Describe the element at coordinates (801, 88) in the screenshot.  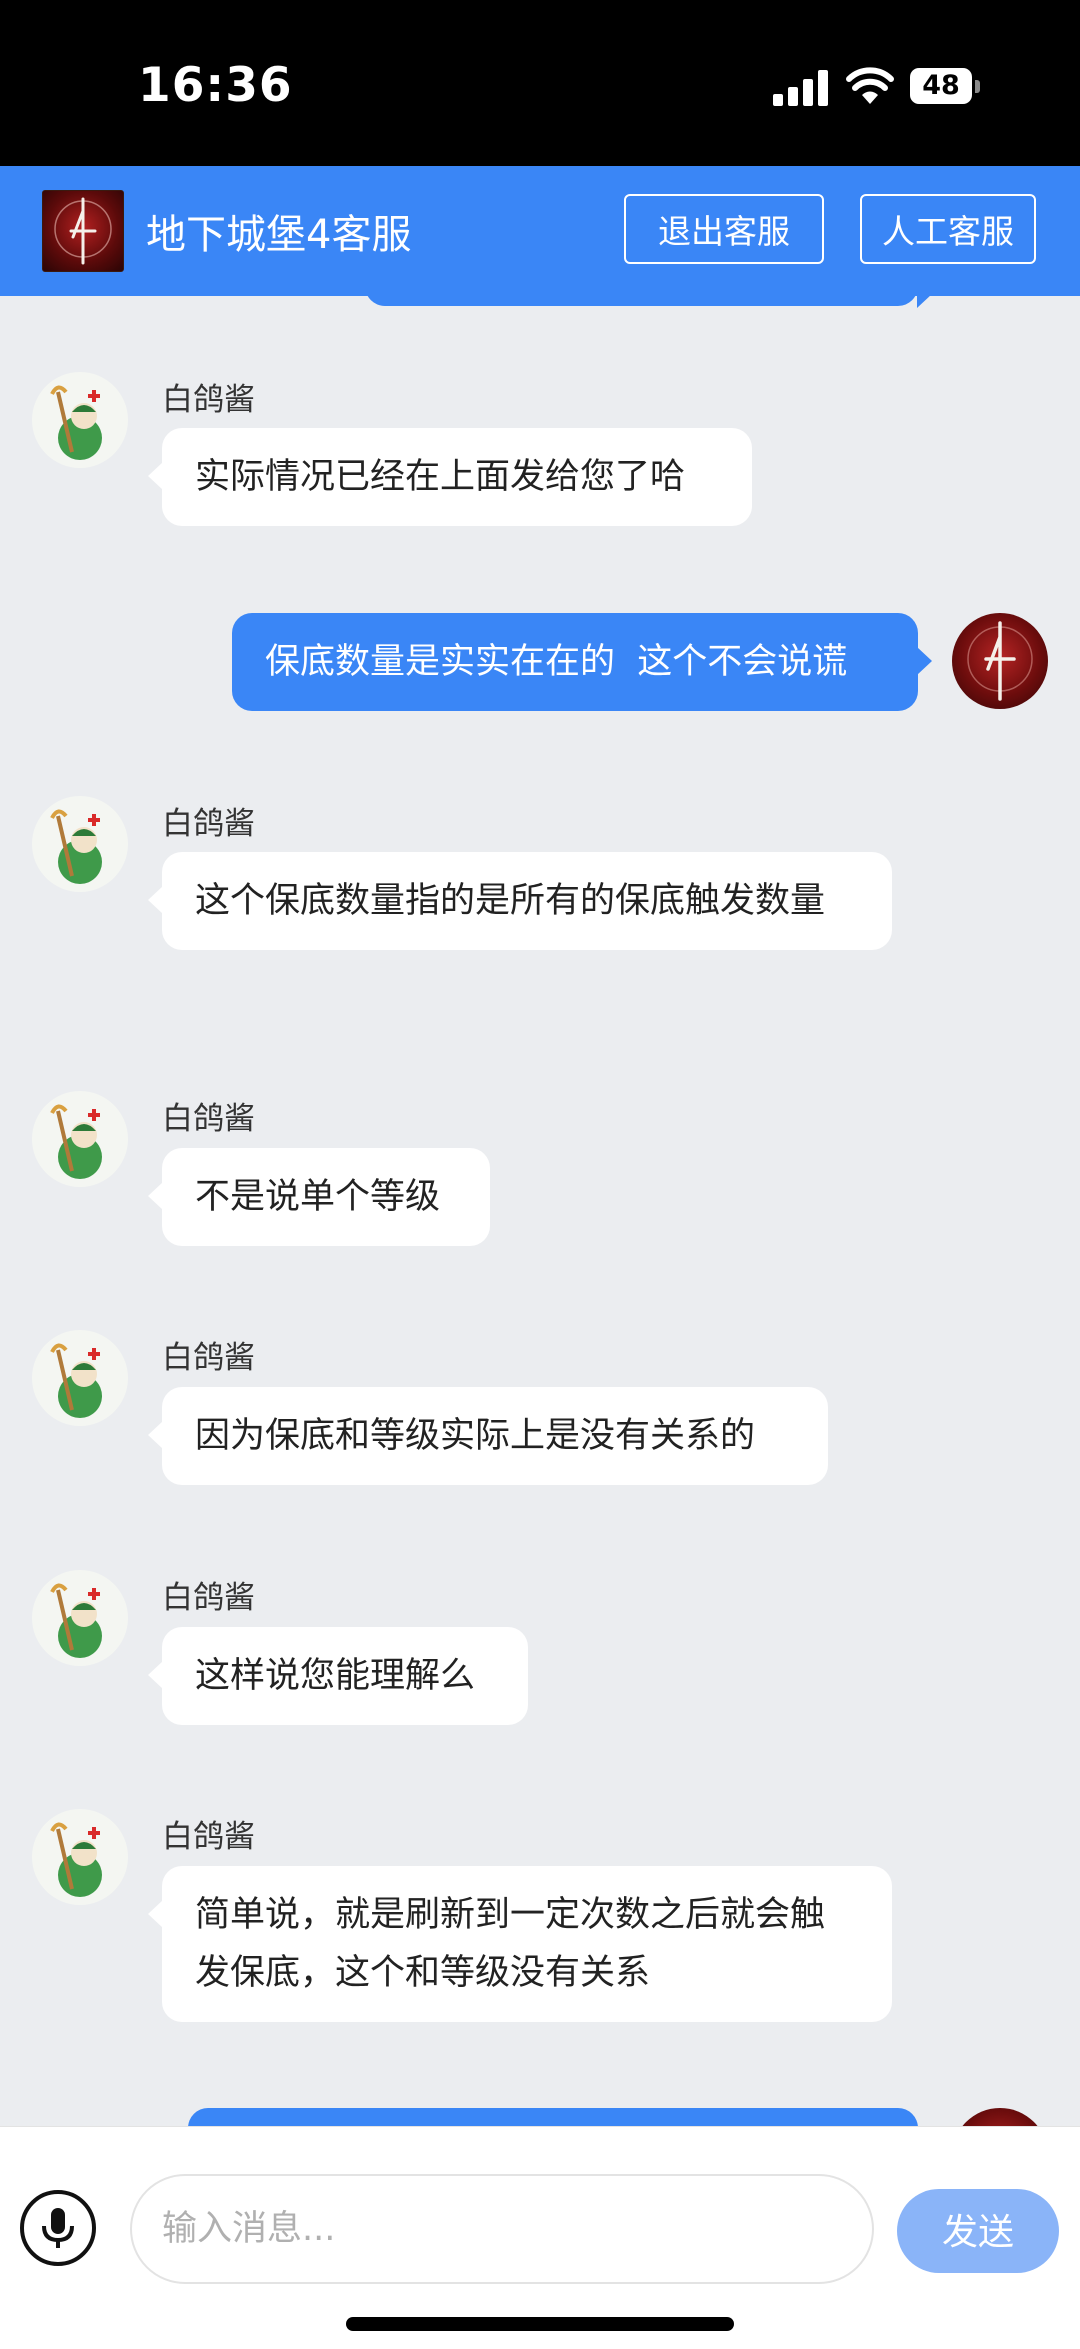
I see `signal-icon` at that location.